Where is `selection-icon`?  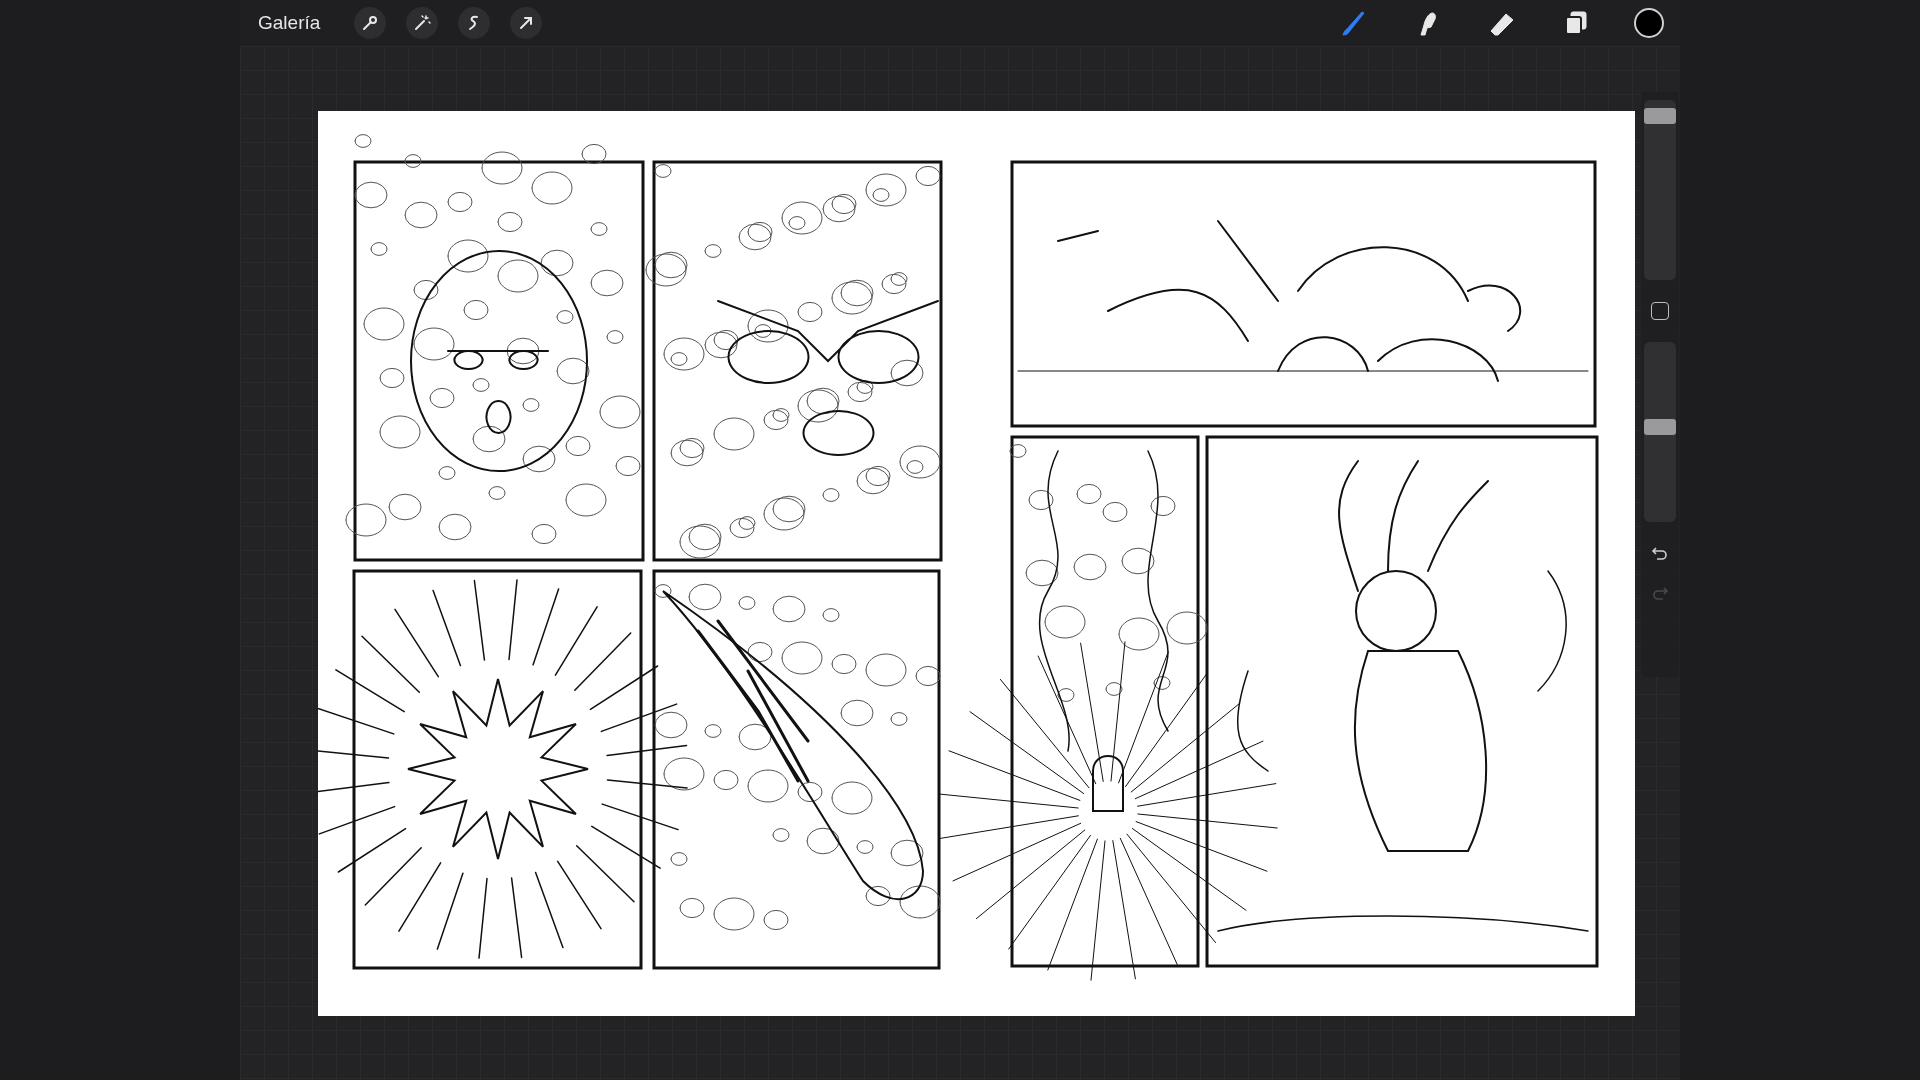 selection-icon is located at coordinates (474, 23).